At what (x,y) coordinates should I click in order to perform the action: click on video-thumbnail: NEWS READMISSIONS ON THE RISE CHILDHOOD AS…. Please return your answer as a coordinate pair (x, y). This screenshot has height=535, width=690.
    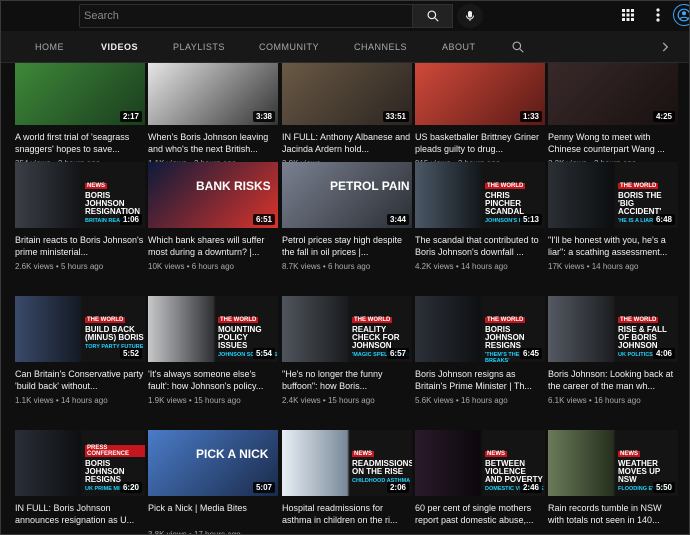
    Looking at the image, I should click on (347, 463).